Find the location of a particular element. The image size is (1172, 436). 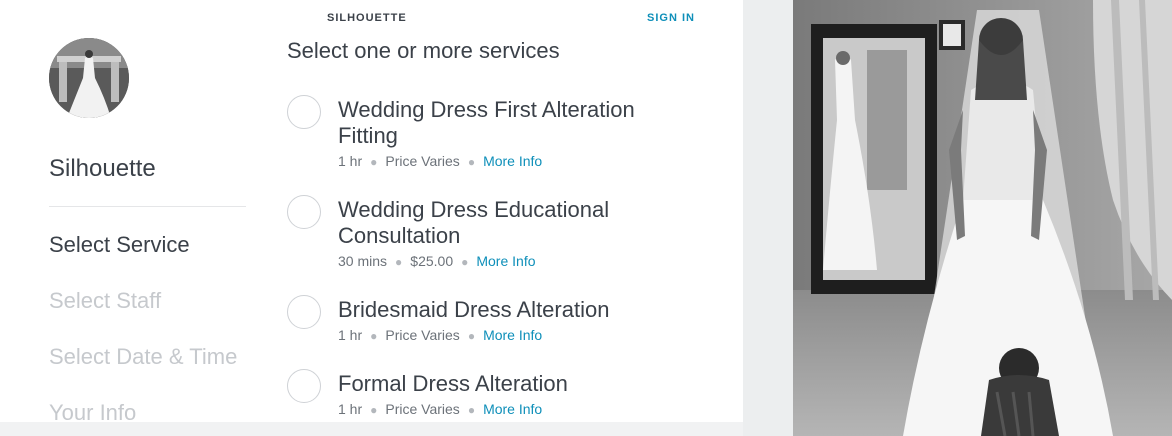

step-your-info: Your Info is located at coordinates (93, 412).